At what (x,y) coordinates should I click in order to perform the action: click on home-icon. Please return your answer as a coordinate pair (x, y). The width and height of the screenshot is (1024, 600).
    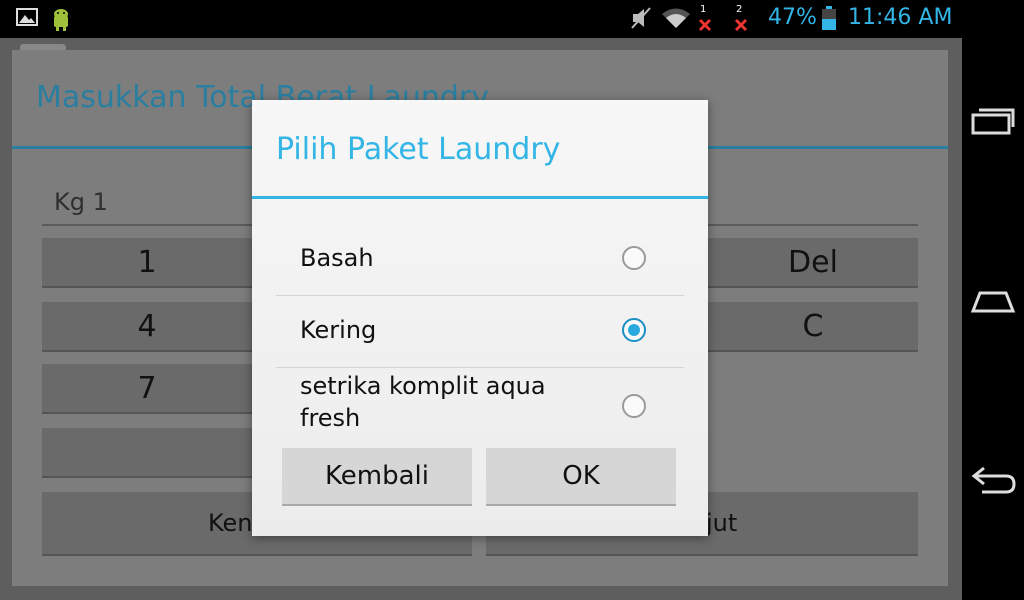
    Looking at the image, I should click on (993, 302).